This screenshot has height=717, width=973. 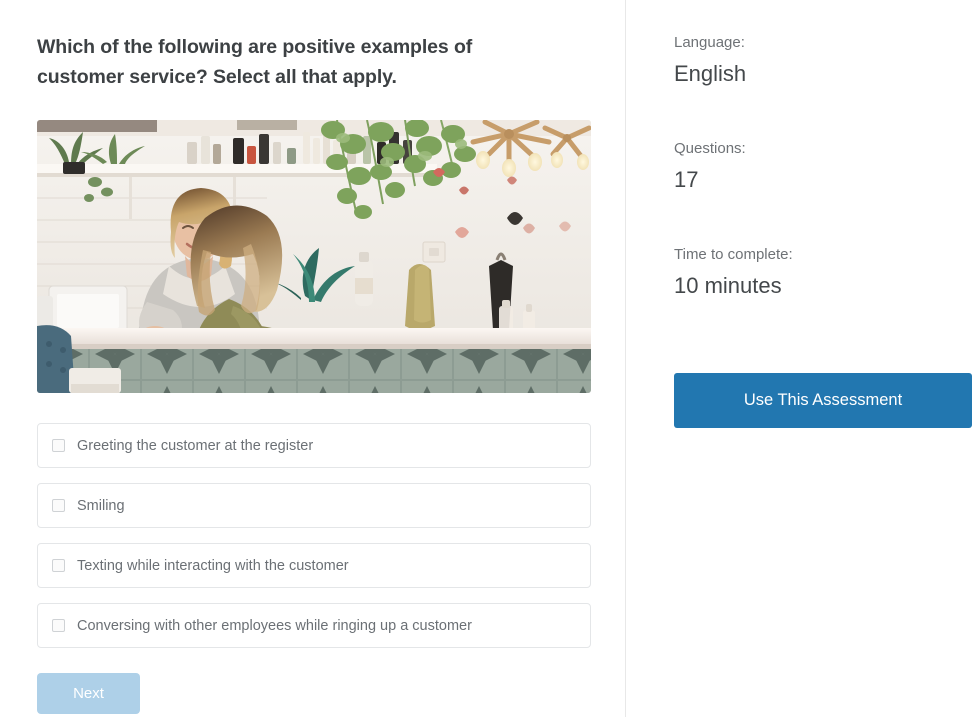 I want to click on language-block: Language: English, so click(x=710, y=60).